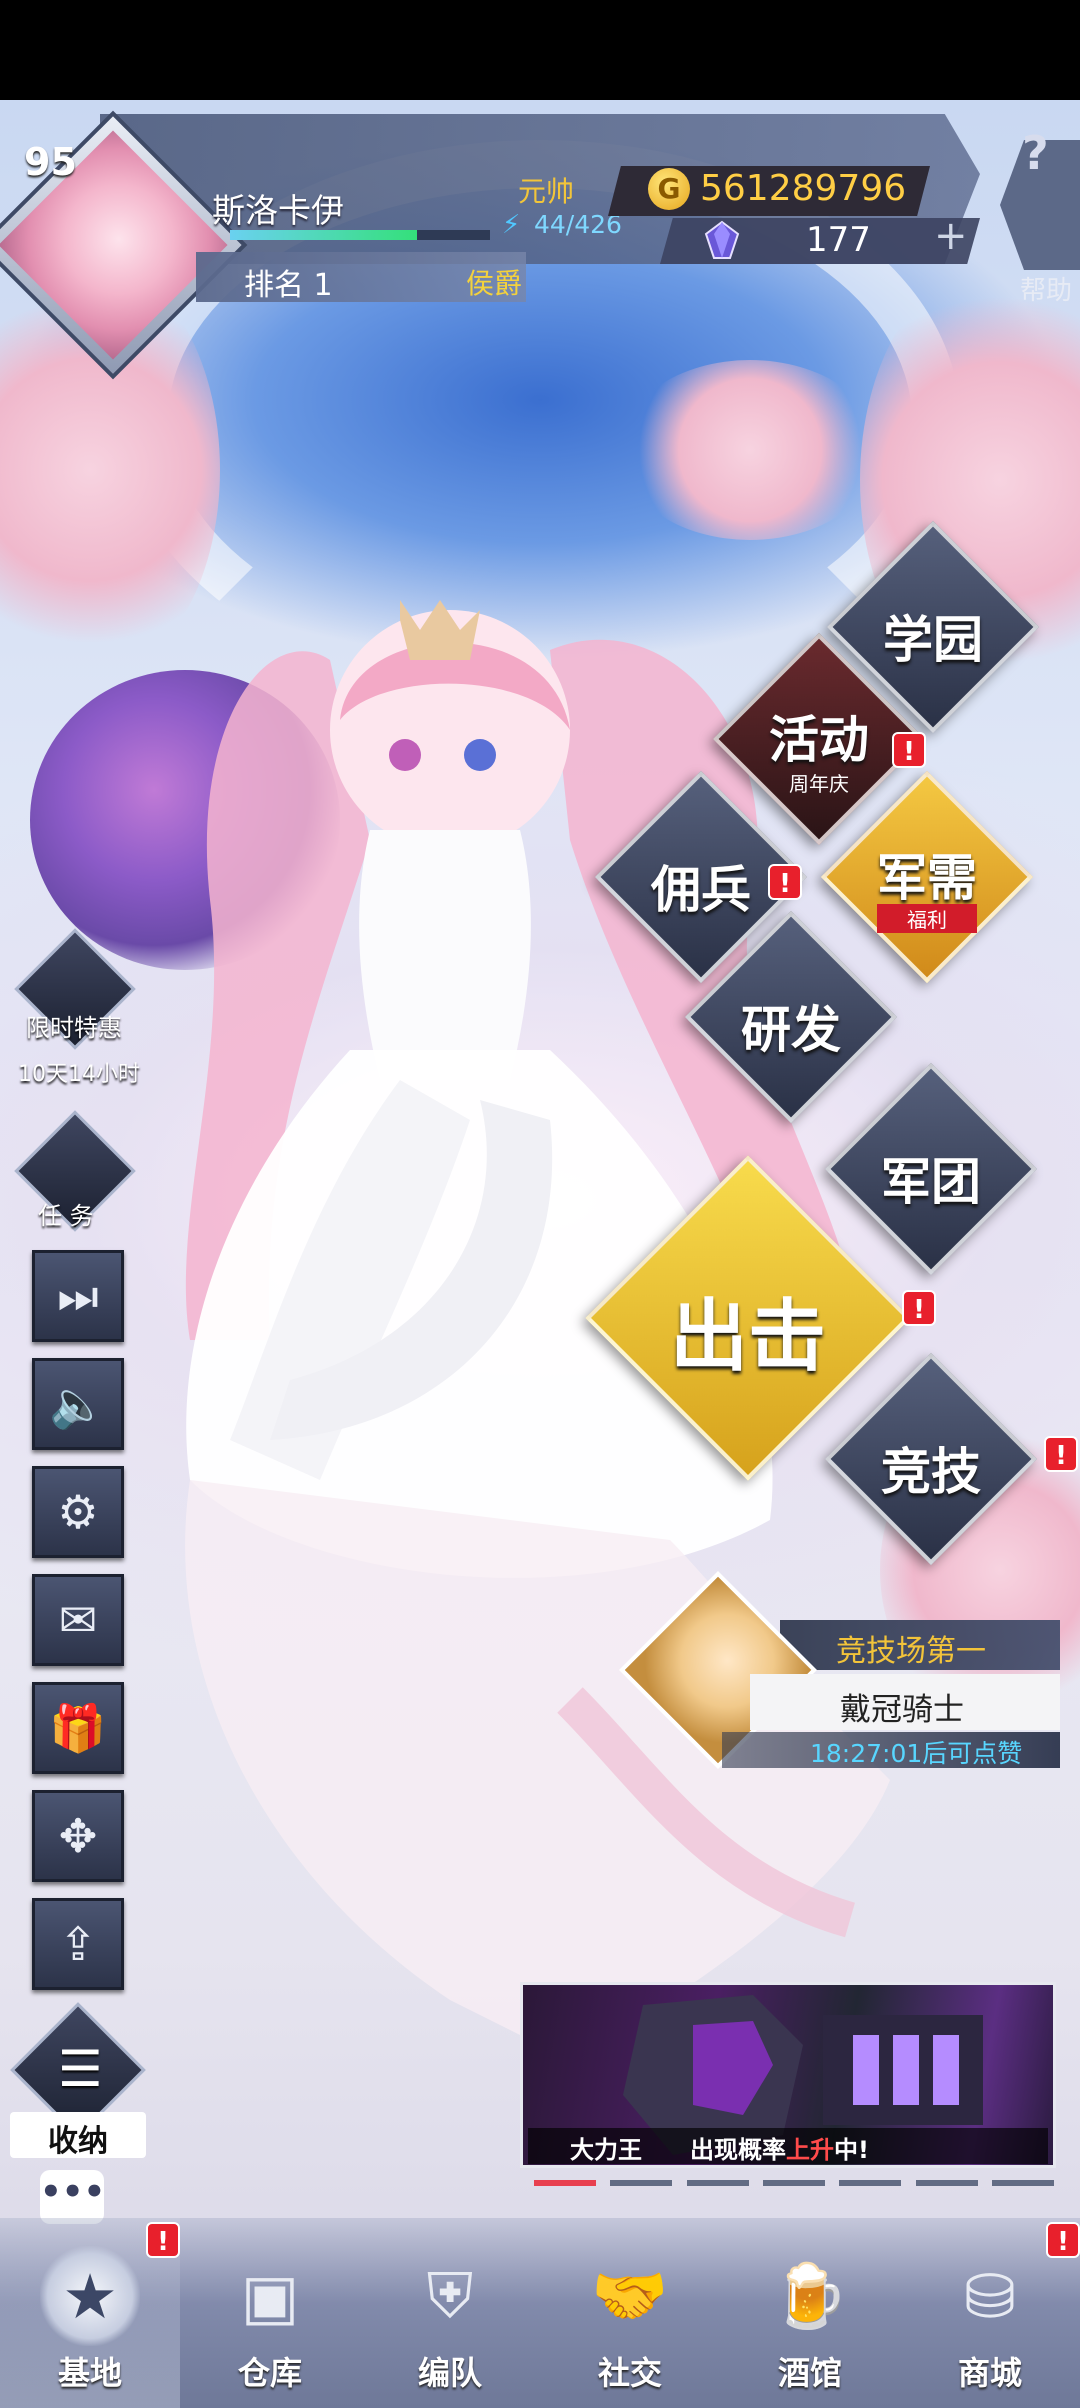 The image size is (1080, 2408). I want to click on base-alert-badge: !, so click(163, 2240).